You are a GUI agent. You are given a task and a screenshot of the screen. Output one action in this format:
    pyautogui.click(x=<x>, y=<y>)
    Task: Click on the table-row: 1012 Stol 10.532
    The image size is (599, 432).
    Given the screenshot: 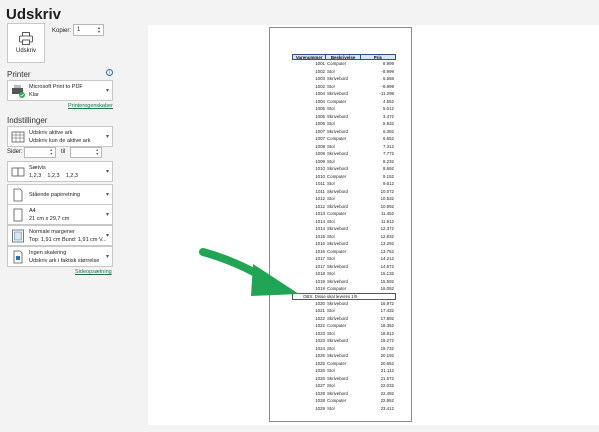 What is the action you would take?
    pyautogui.click(x=344, y=199)
    